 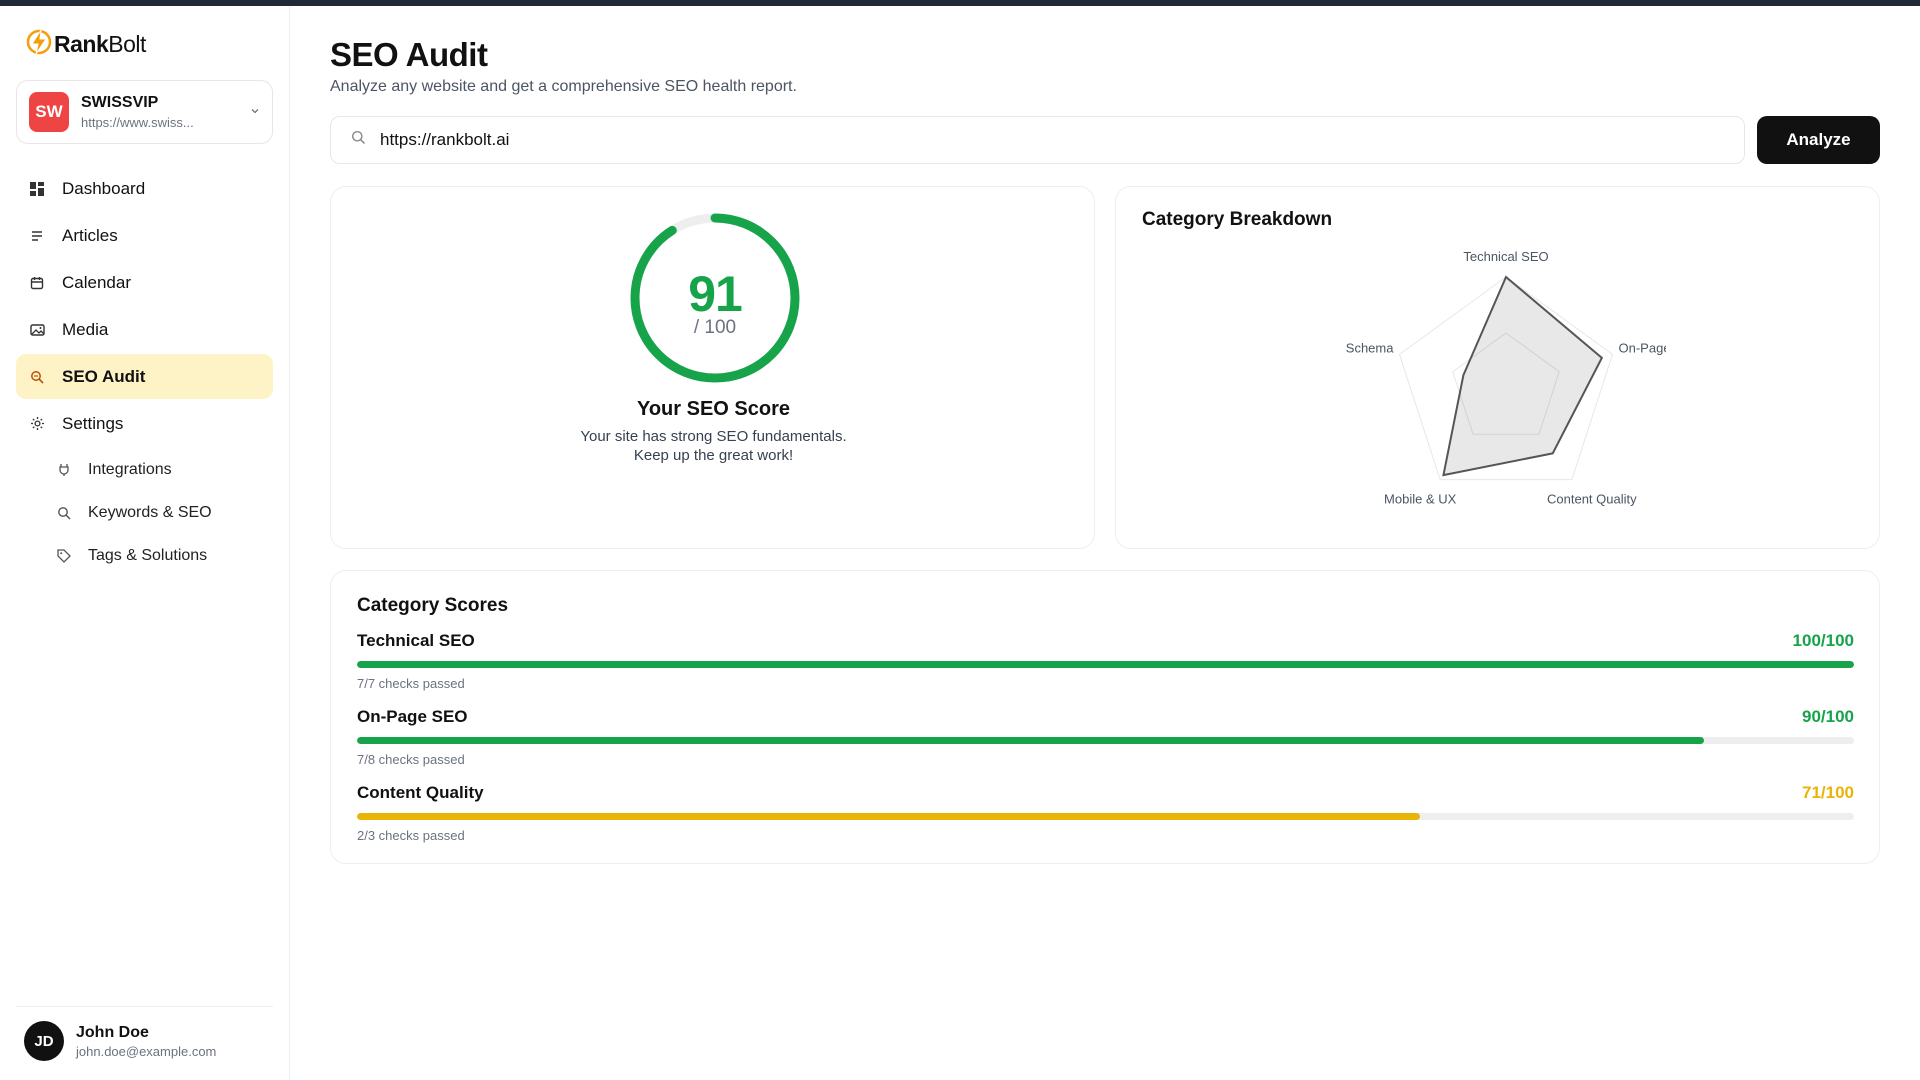 What do you see at coordinates (37, 424) in the screenshot?
I see `settings-icon` at bounding box center [37, 424].